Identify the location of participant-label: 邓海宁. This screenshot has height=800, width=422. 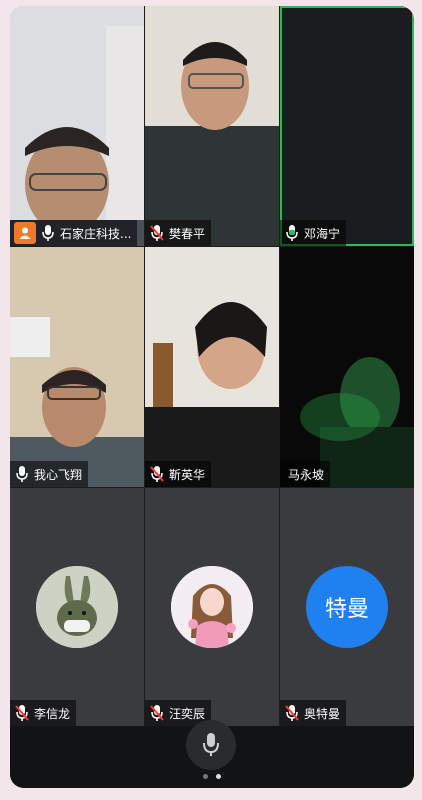
(313, 233).